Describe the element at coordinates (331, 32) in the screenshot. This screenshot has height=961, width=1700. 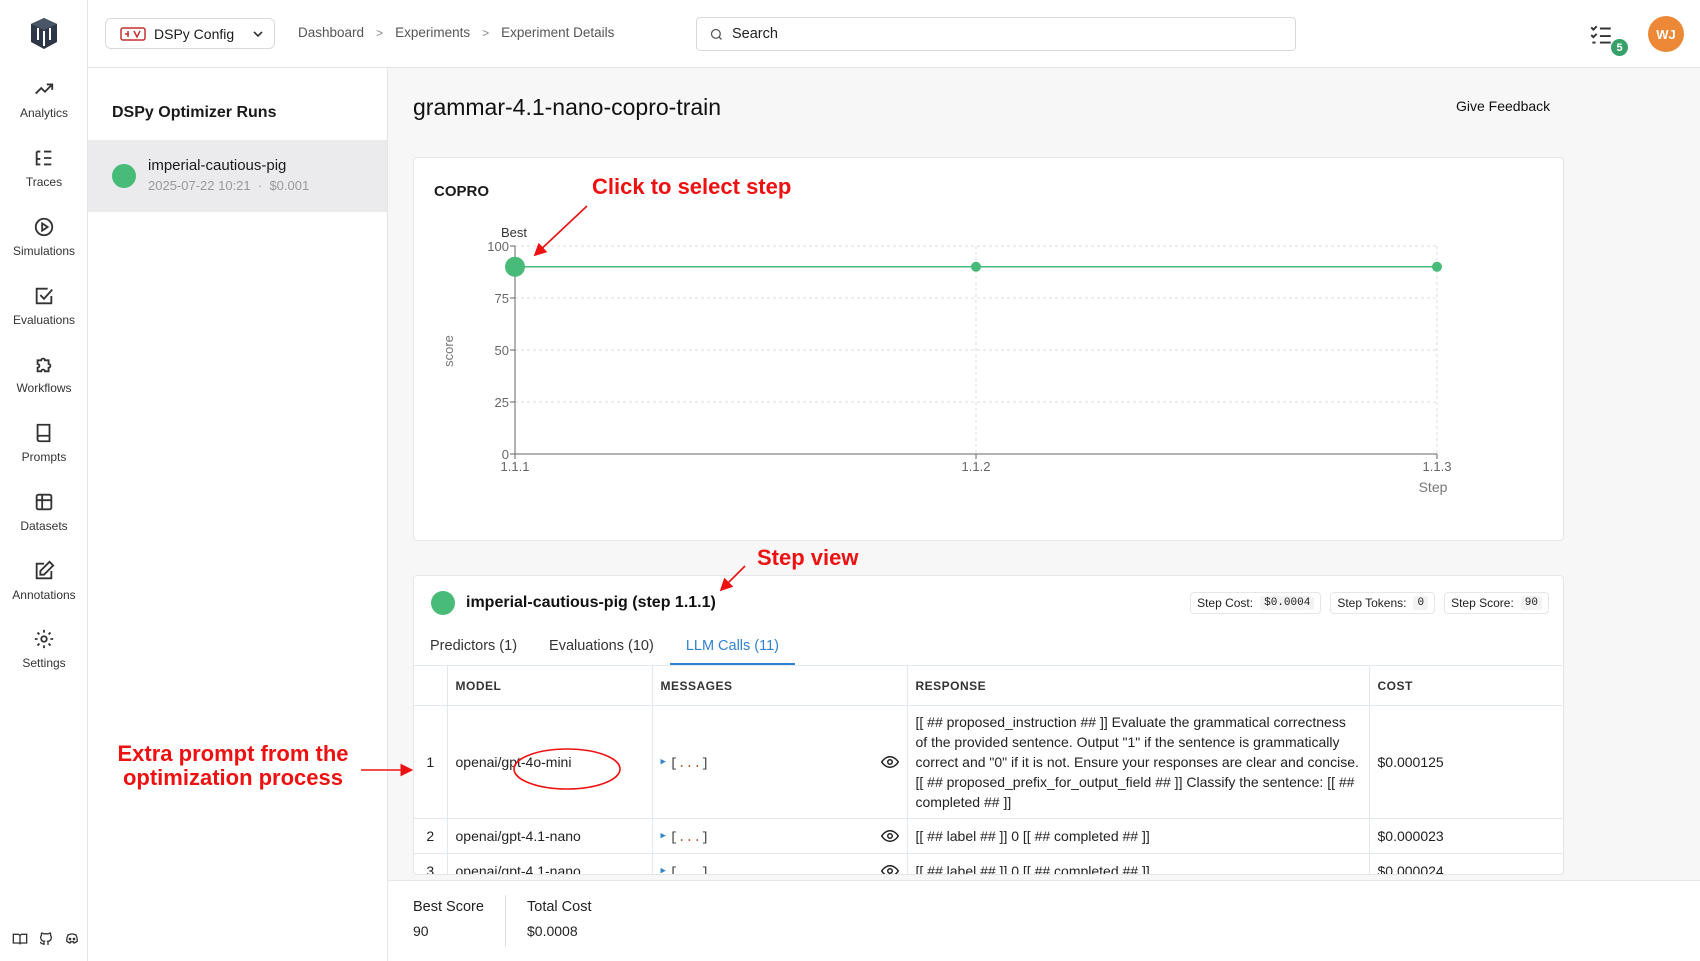
I see `breadcrumb-dashboard: Dashboard` at that location.